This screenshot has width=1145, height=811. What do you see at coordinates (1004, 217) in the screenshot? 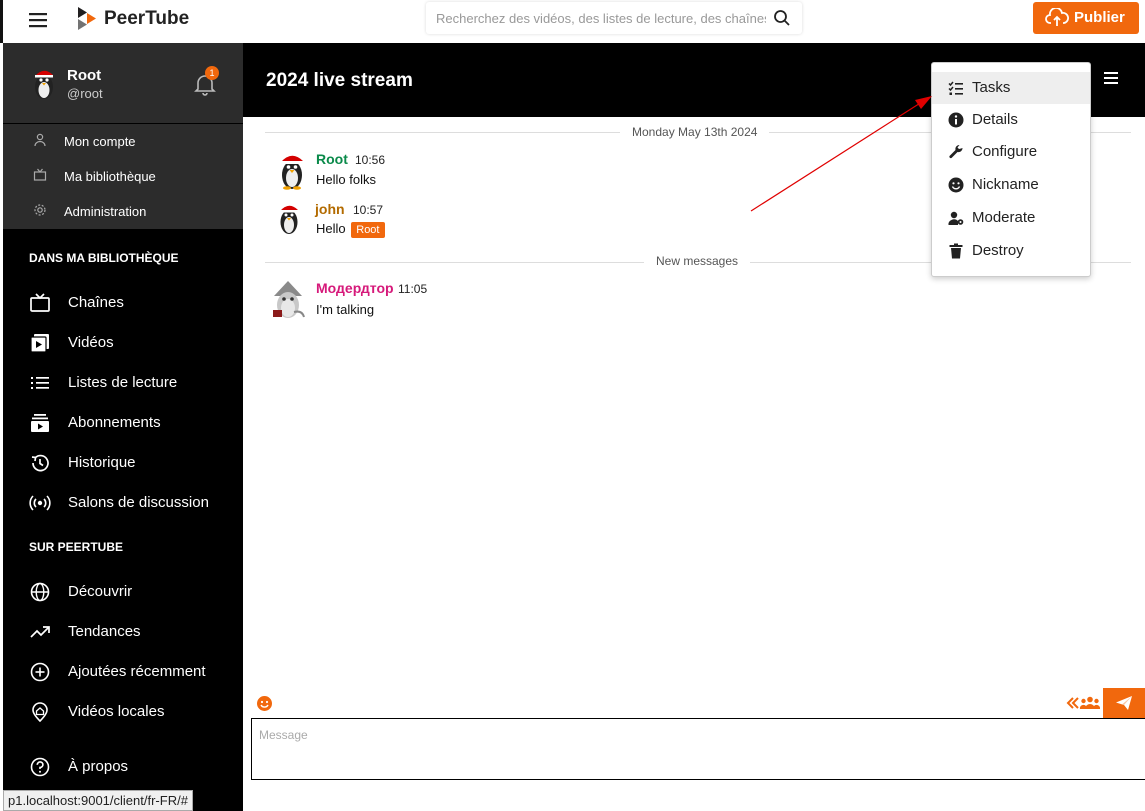
I see `menu-item-label: Moderate` at bounding box center [1004, 217].